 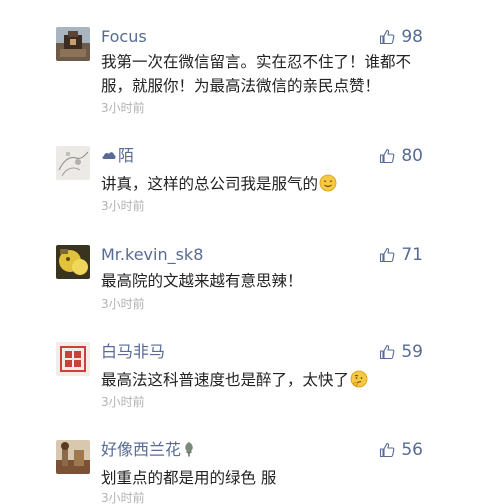 I want to click on avatar-photo-focus, so click(x=73, y=44).